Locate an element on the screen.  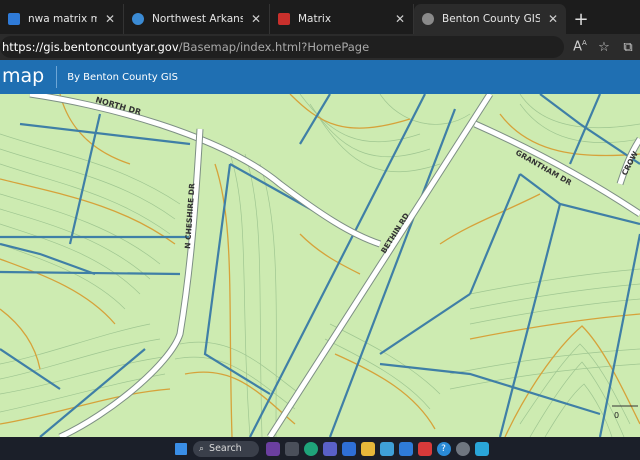
search-icon: ⌕ is located at coordinates (202, 448).